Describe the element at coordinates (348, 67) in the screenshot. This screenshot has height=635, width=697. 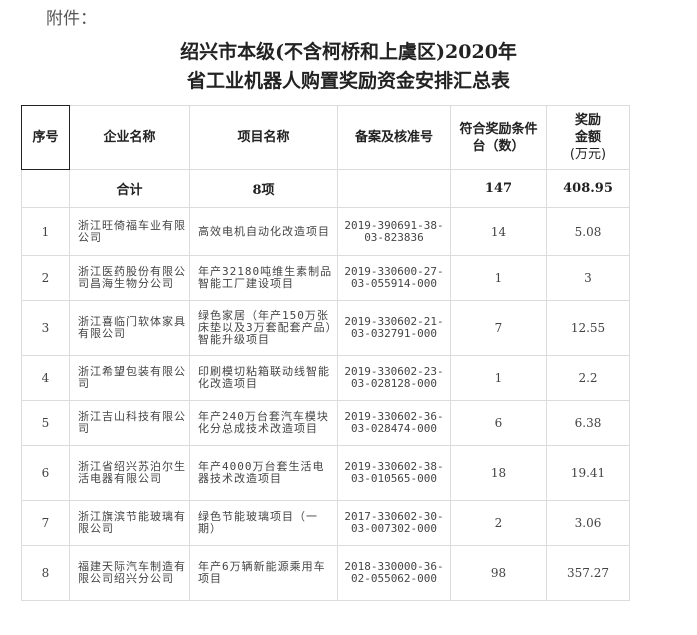
I see `document-title: 绍兴市本级(不含柯桥和上虞区)2020年 省工业机器人购置奖励资金安排汇总表` at that location.